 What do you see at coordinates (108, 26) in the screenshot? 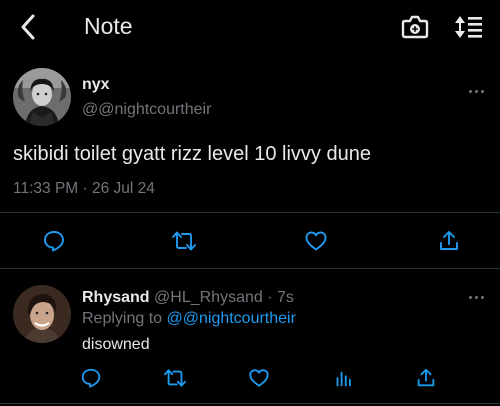
I see `page-title: Note` at bounding box center [108, 26].